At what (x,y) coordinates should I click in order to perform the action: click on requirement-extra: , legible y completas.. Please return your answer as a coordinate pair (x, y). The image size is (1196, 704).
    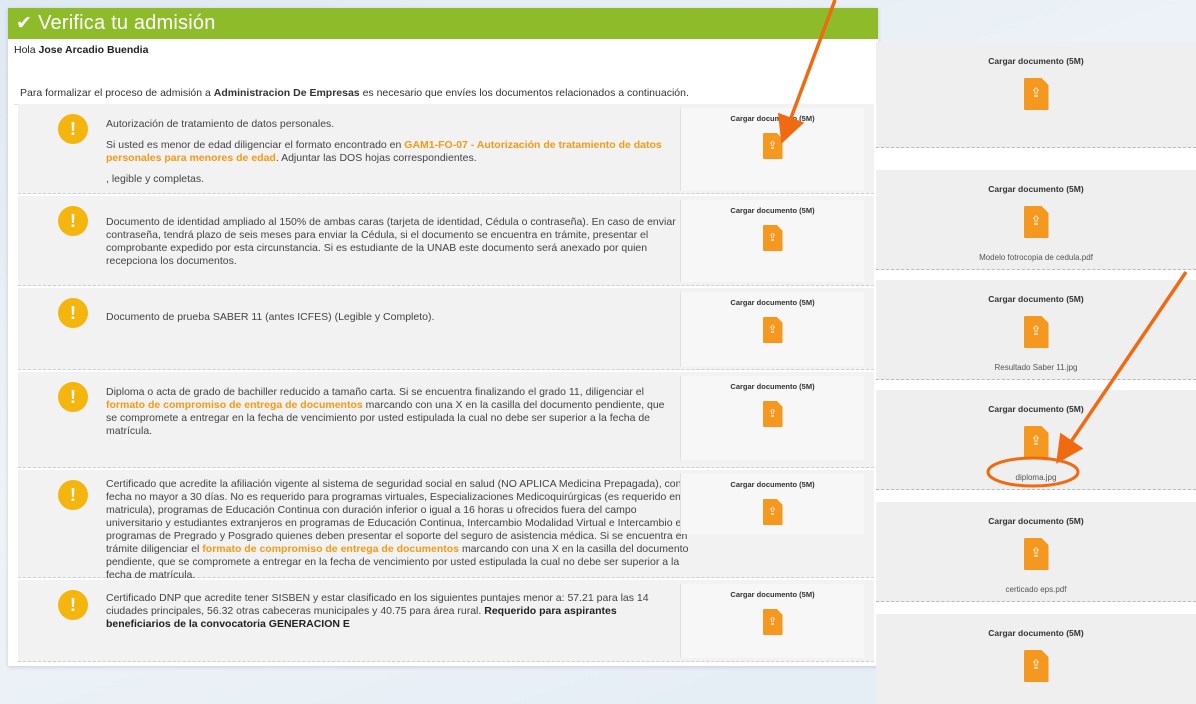
    Looking at the image, I should click on (155, 179).